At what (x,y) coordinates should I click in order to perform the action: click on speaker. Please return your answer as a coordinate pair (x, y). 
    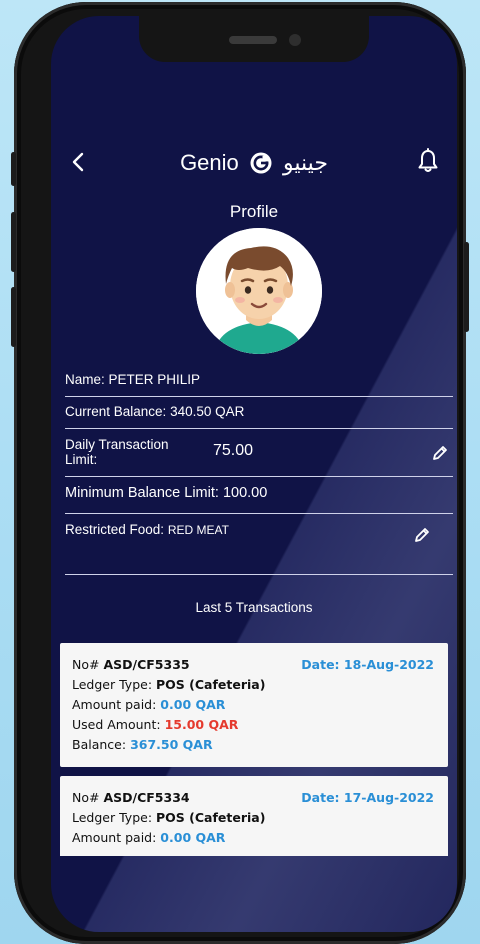
    Looking at the image, I should click on (253, 40).